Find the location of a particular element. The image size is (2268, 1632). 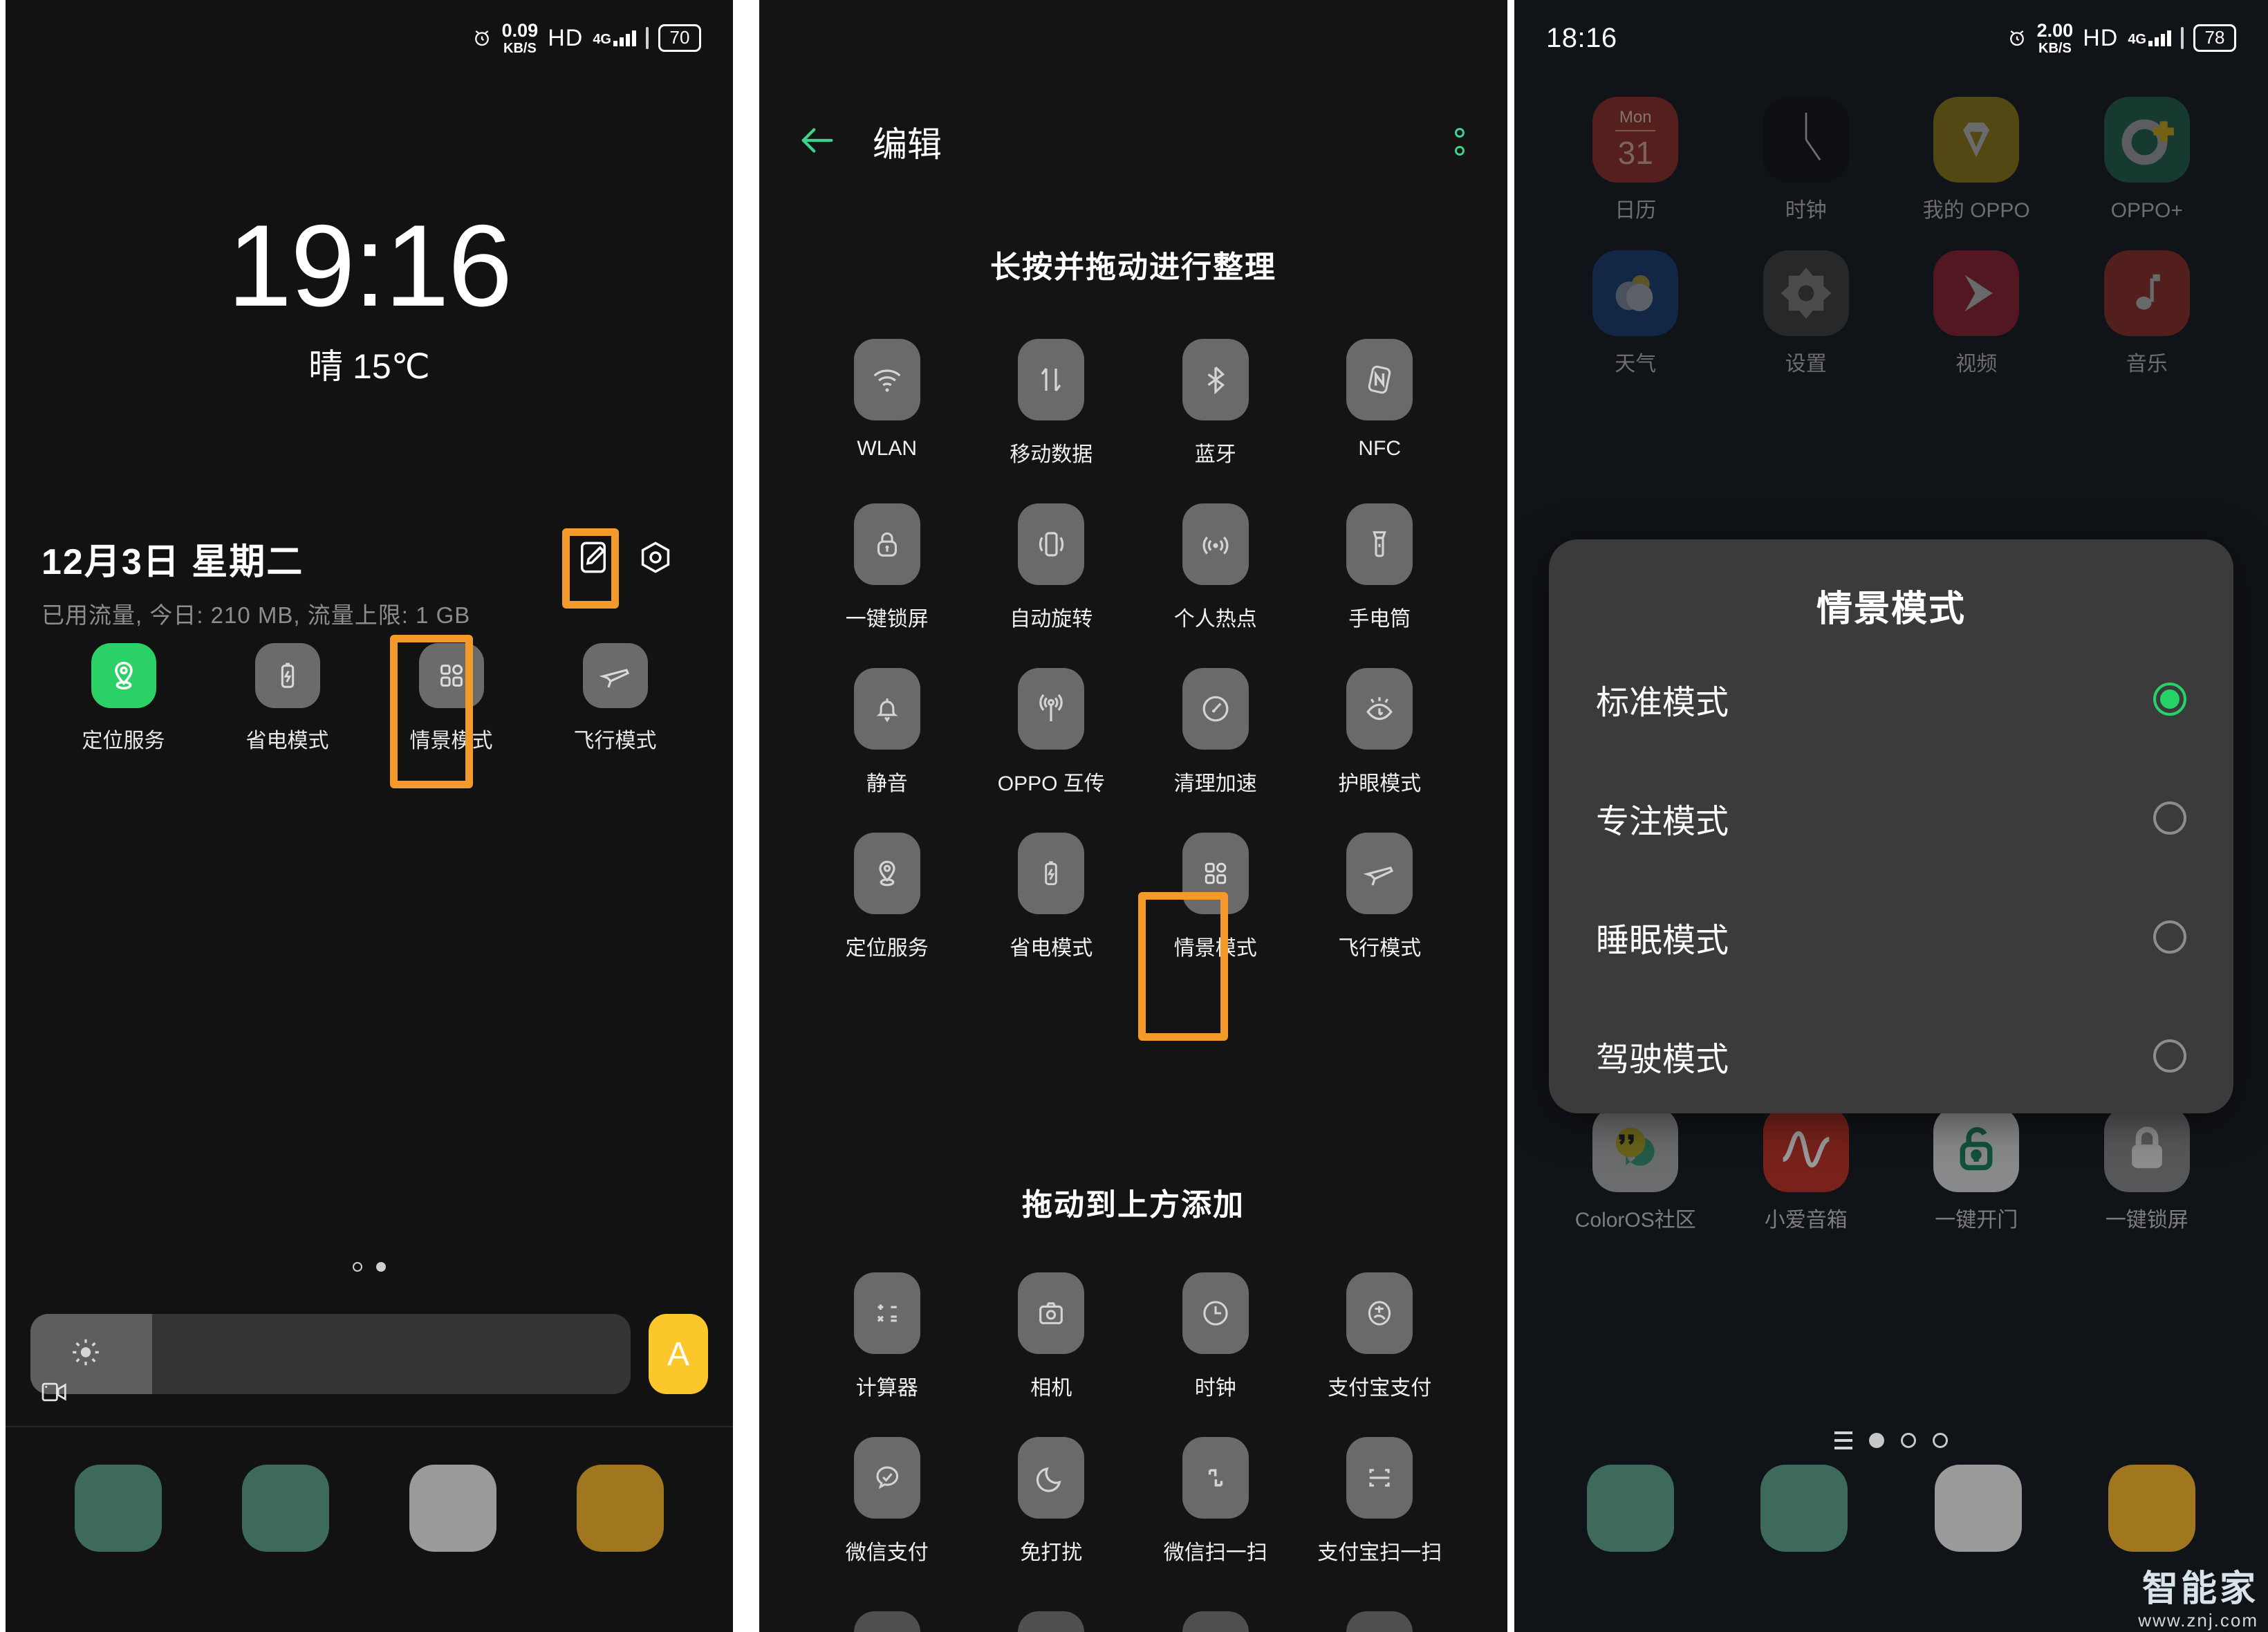

quick-tile-location: 定位服务 is located at coordinates (123, 698).